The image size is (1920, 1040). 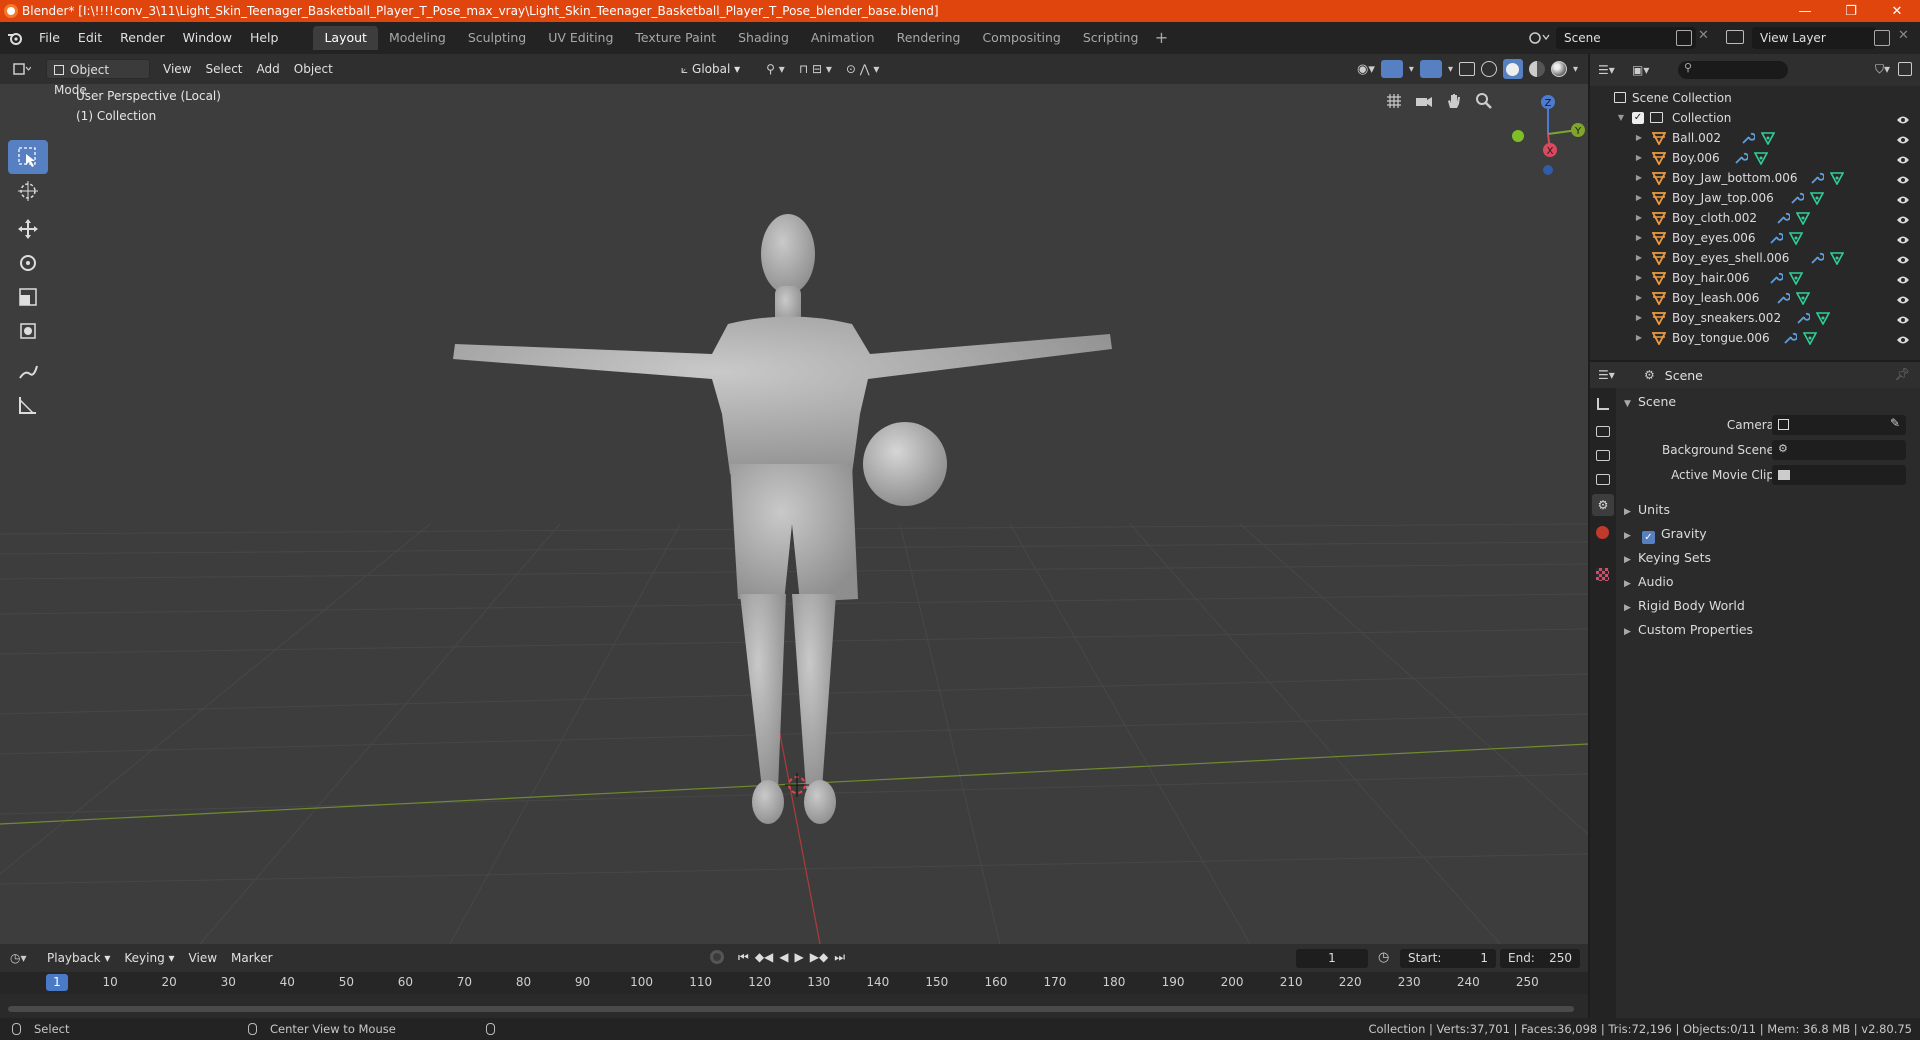 I want to click on scene-browse-icon, so click(x=1541, y=38).